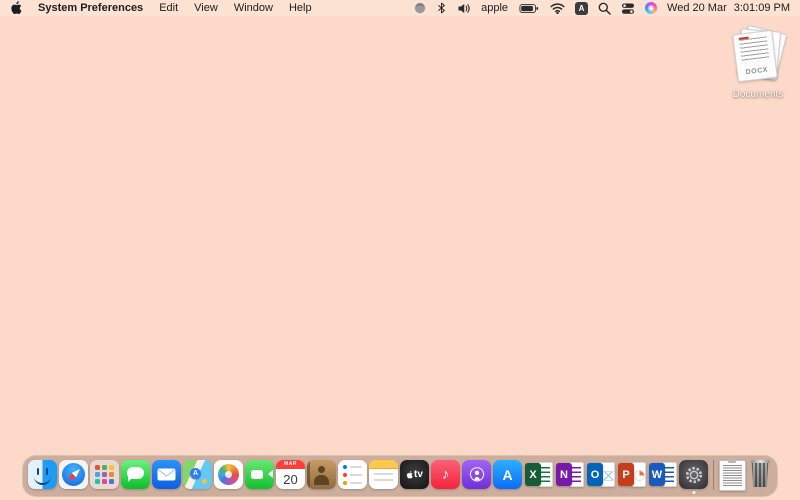 The image size is (800, 500). I want to click on dock-icon-launchpad, so click(104, 474).